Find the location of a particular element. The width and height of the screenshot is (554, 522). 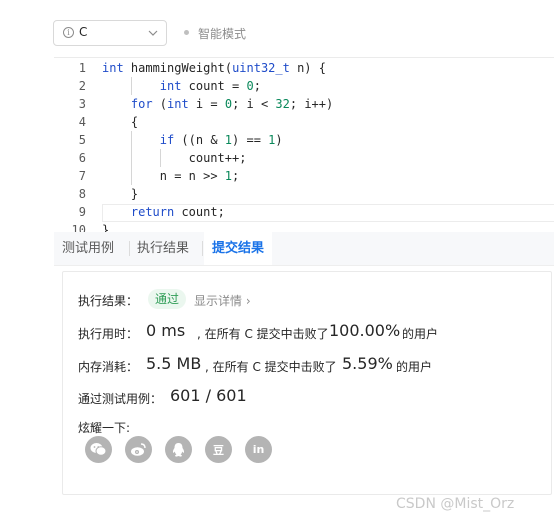

code-text: for (int i = 0; i < 32; i++) is located at coordinates (232, 104).